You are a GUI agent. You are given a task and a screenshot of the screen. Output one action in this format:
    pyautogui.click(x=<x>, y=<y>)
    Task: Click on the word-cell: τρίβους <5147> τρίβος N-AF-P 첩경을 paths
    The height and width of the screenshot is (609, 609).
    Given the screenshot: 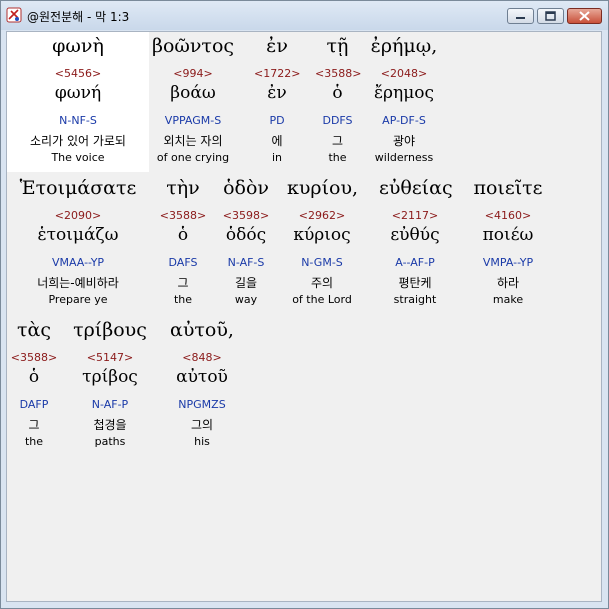 What is the action you would take?
    pyautogui.click(x=110, y=386)
    